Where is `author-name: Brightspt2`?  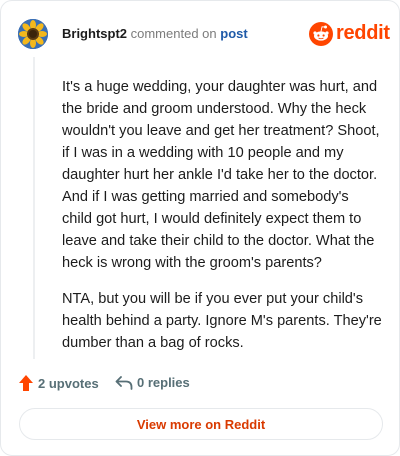
author-name: Brightspt2 is located at coordinates (94, 33).